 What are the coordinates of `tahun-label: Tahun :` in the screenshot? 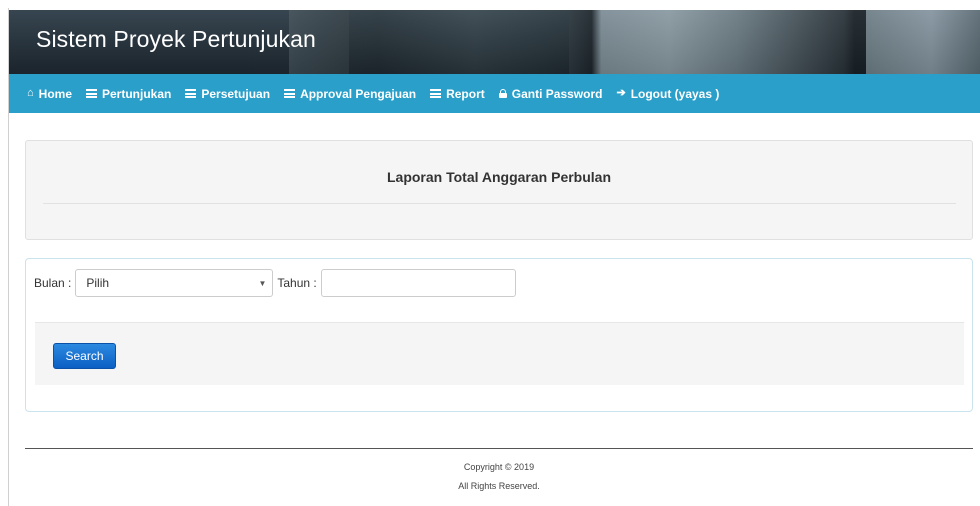 It's located at (297, 283).